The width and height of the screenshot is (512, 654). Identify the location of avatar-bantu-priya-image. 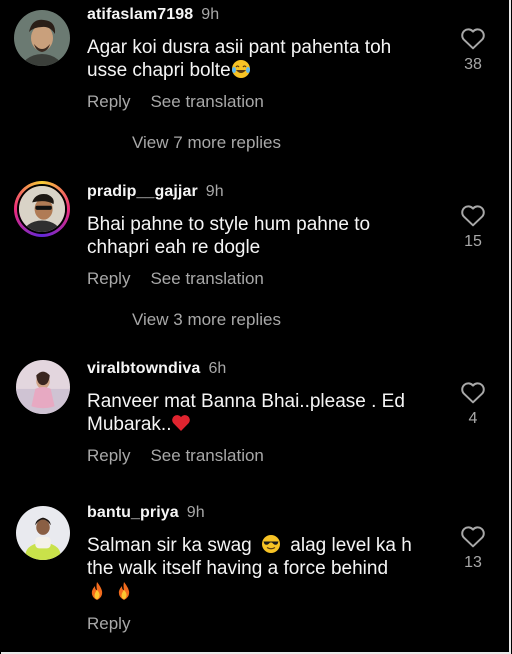
(43, 533).